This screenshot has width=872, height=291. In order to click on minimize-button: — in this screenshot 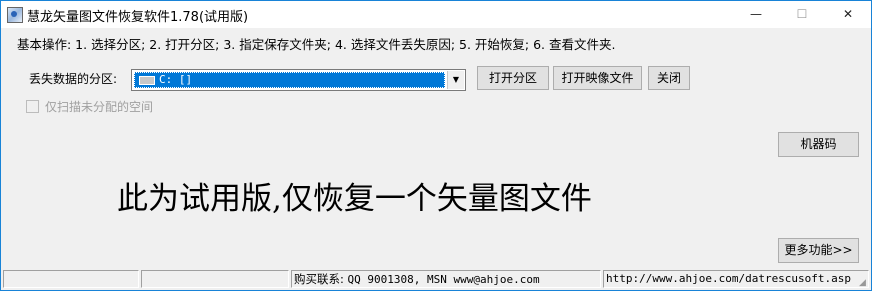, I will do `click(756, 14)`.